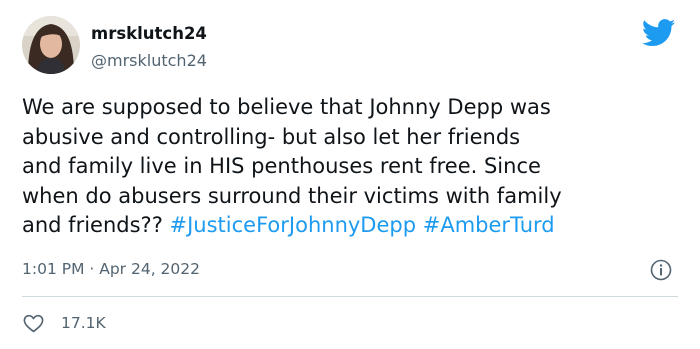 The height and width of the screenshot is (349, 700). What do you see at coordinates (149, 60) in the screenshot?
I see `user-handle: @mrsklutch24` at bounding box center [149, 60].